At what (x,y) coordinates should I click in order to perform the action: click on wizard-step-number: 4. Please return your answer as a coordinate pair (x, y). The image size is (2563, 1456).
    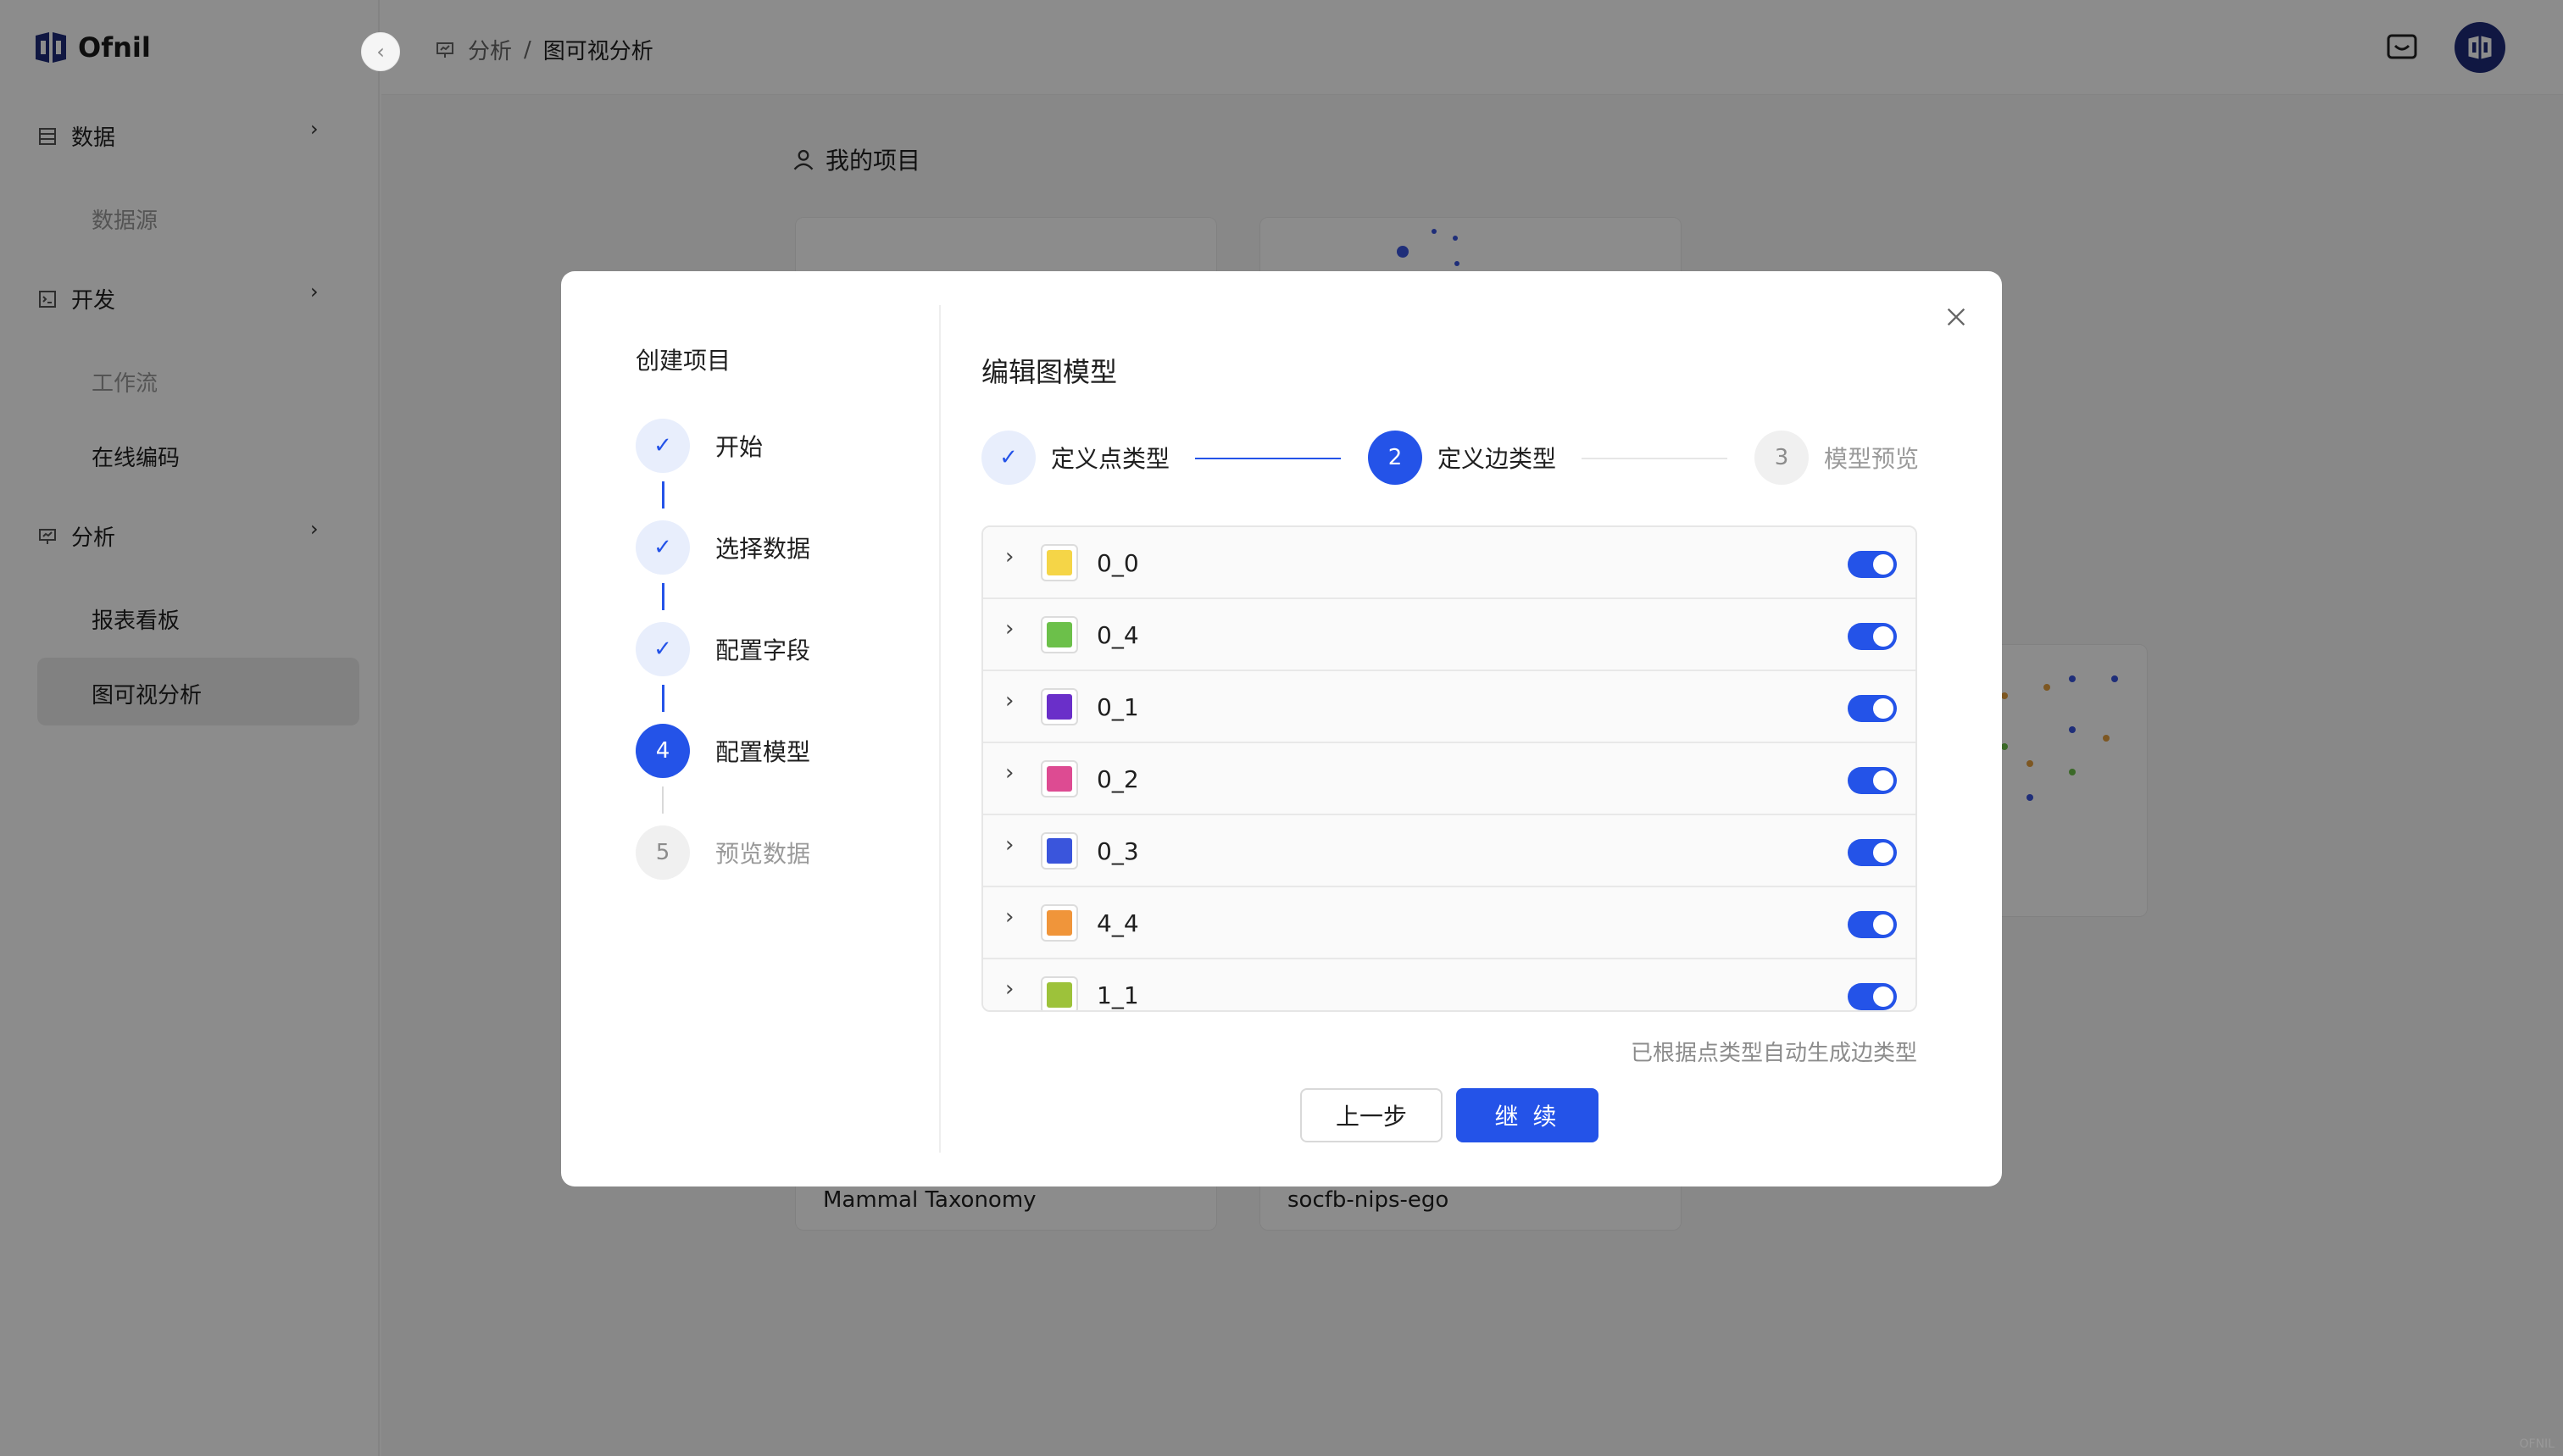
    Looking at the image, I should click on (663, 751).